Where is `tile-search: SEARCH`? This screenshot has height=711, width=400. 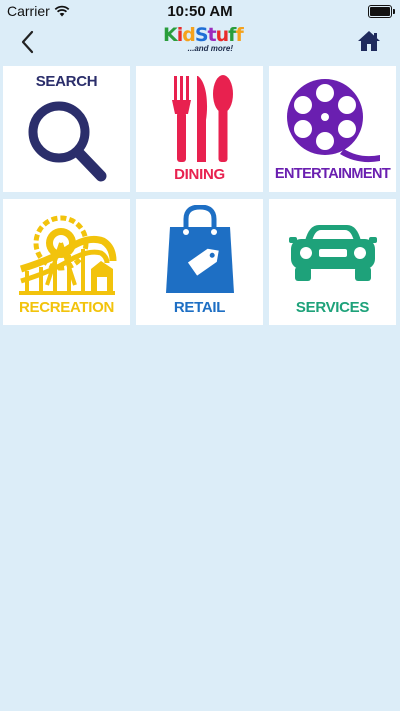
tile-search: SEARCH is located at coordinates (66, 129).